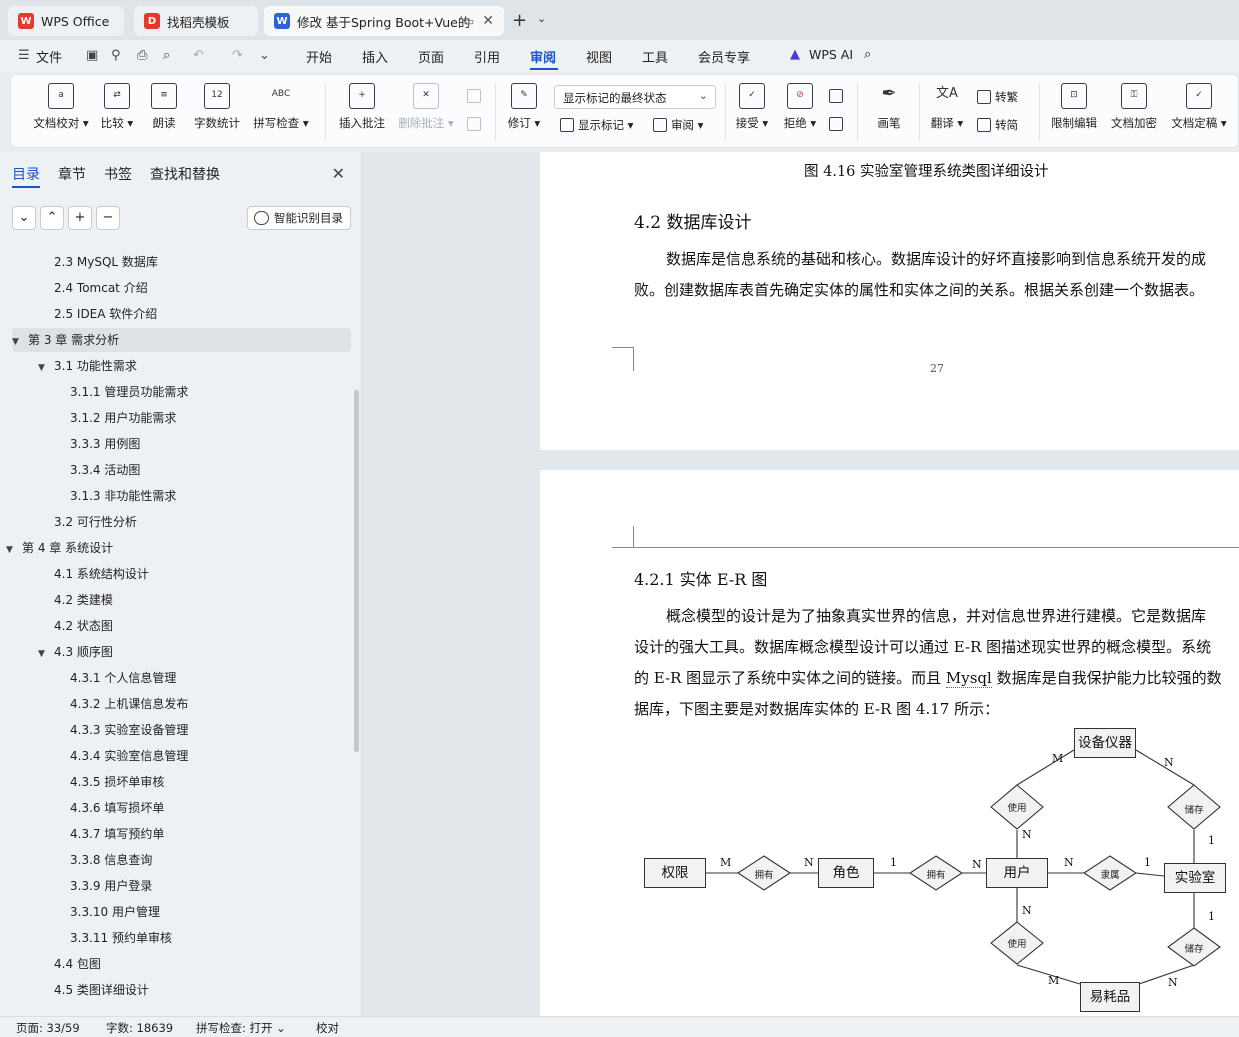 This screenshot has height=1037, width=1239. What do you see at coordinates (52, 218) in the screenshot?
I see `expand-button: ⌃` at bounding box center [52, 218].